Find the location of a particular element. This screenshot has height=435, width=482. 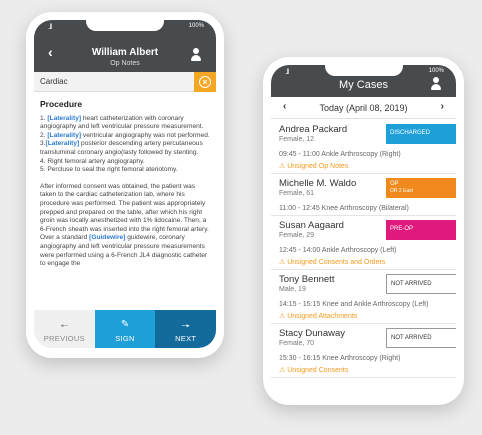

arrow-right-icon: 🠖 is located at coordinates (186, 326).